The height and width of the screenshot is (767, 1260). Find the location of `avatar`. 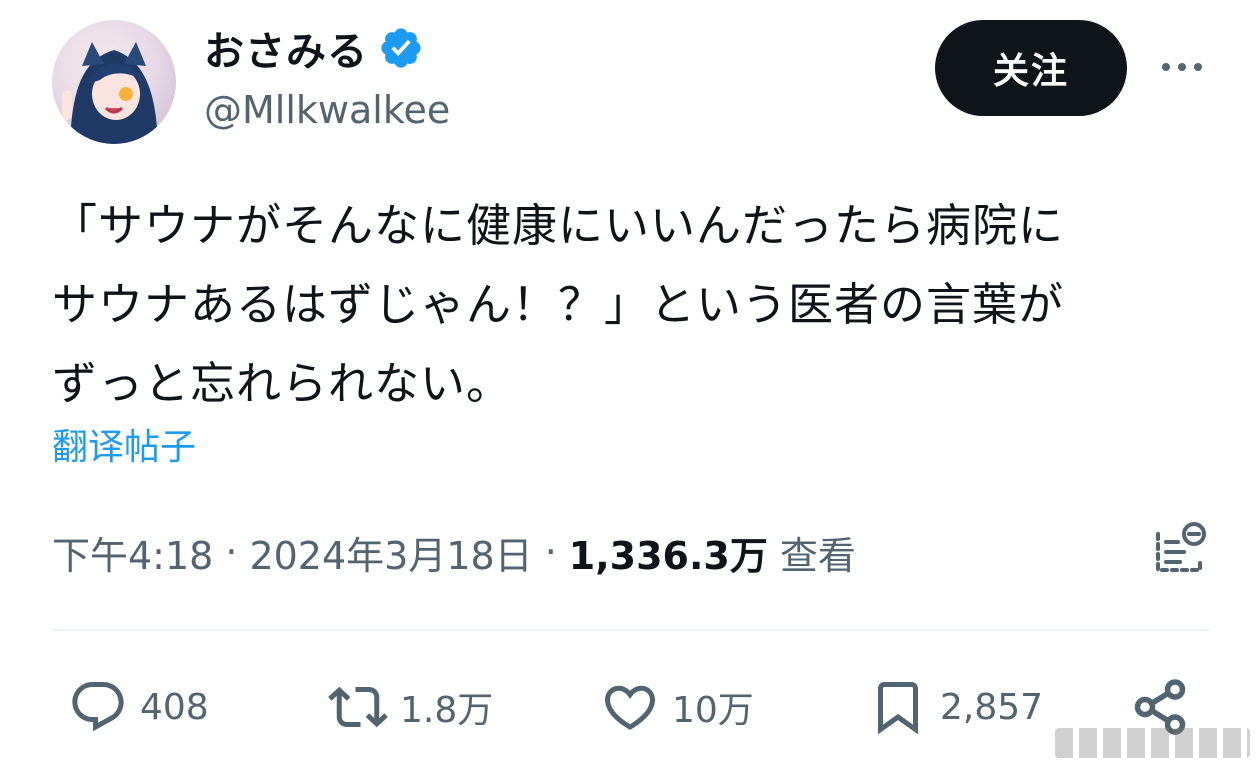

avatar is located at coordinates (114, 82).